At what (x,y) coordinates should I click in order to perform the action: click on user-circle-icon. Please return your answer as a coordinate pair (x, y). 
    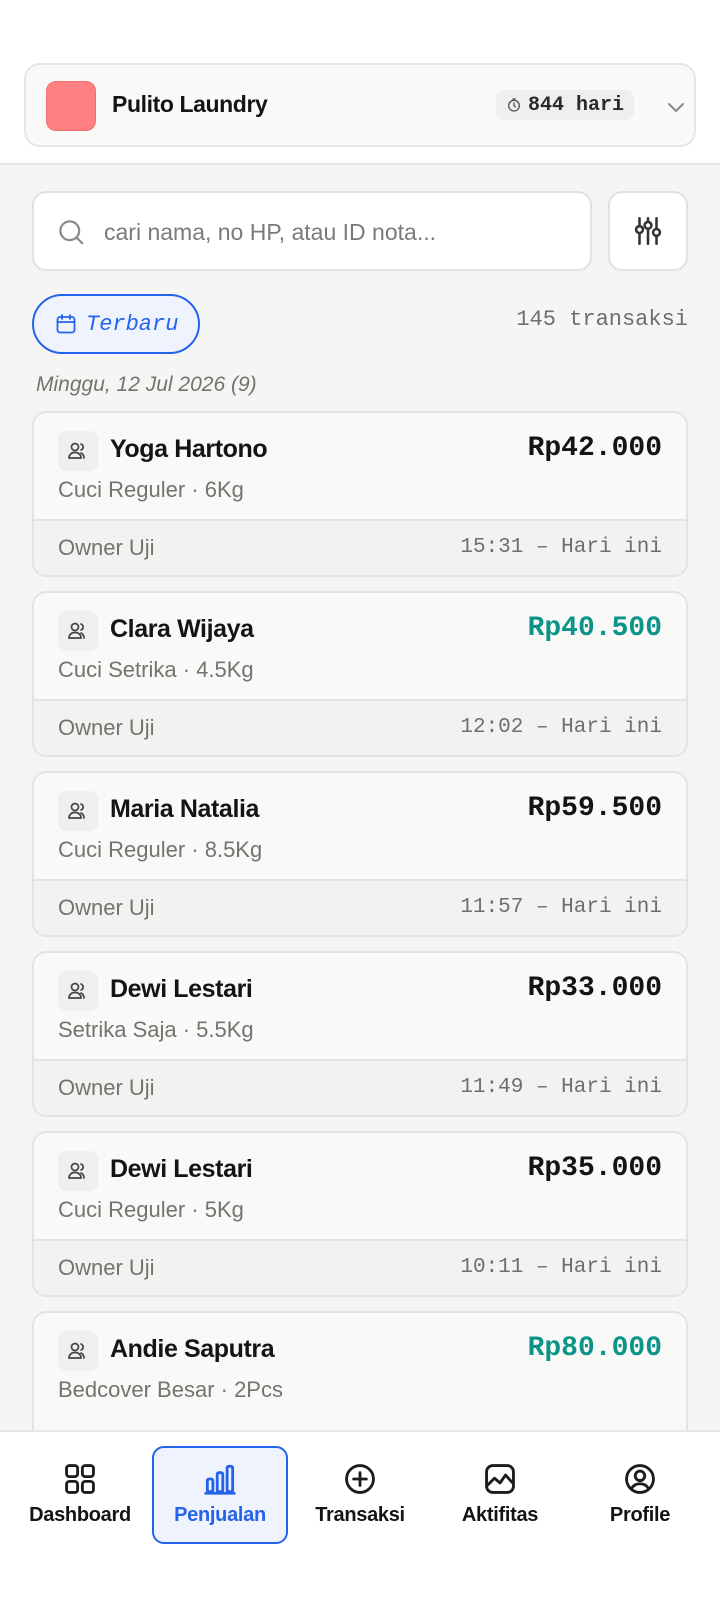
    Looking at the image, I should click on (640, 1479).